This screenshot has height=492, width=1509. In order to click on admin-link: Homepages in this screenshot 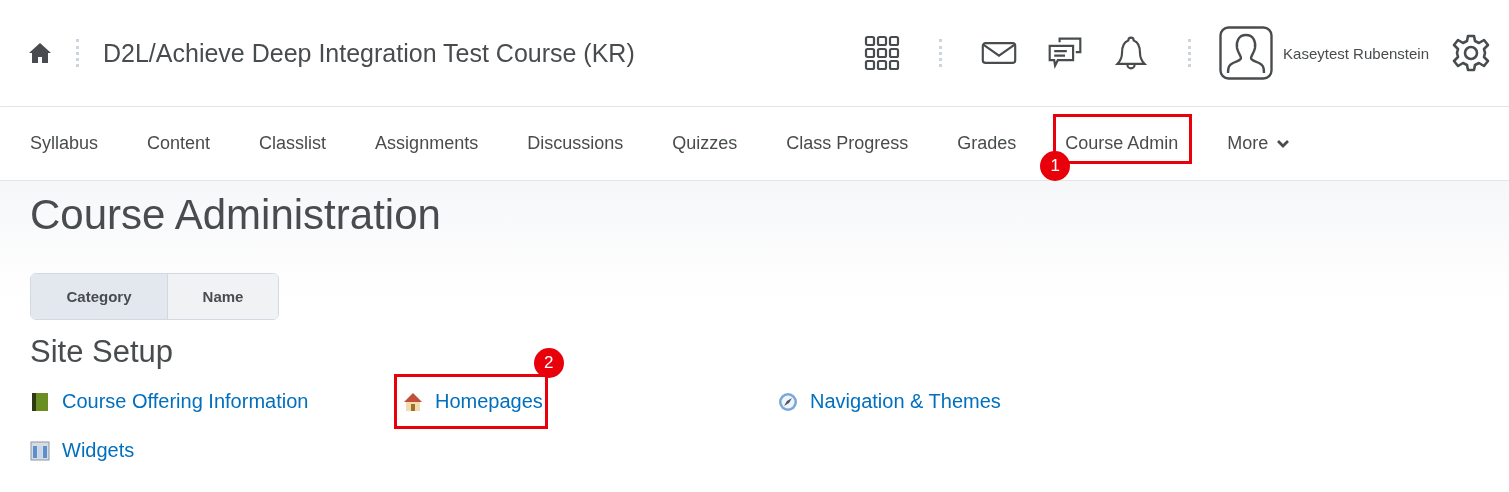, I will do `click(489, 401)`.